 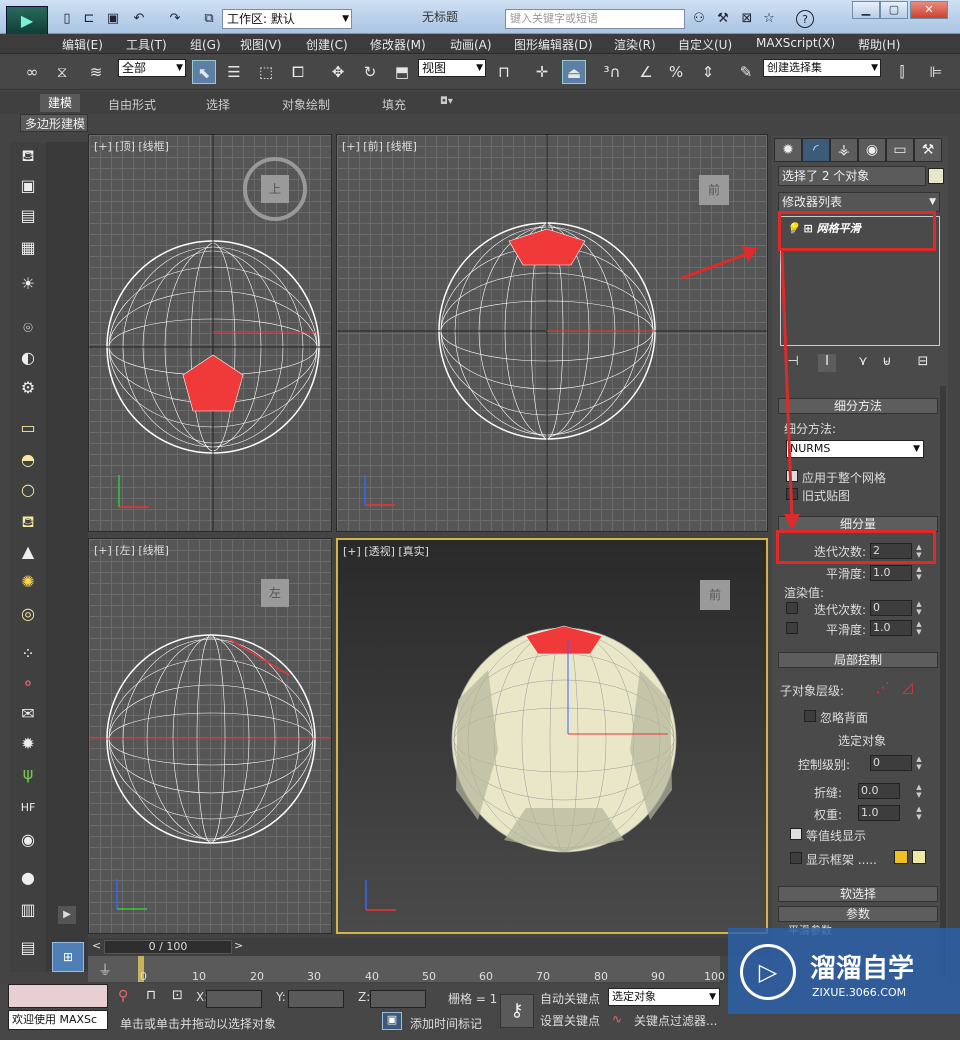 What do you see at coordinates (746, 72) in the screenshot?
I see `edit-named-sel-icon: ✎` at bounding box center [746, 72].